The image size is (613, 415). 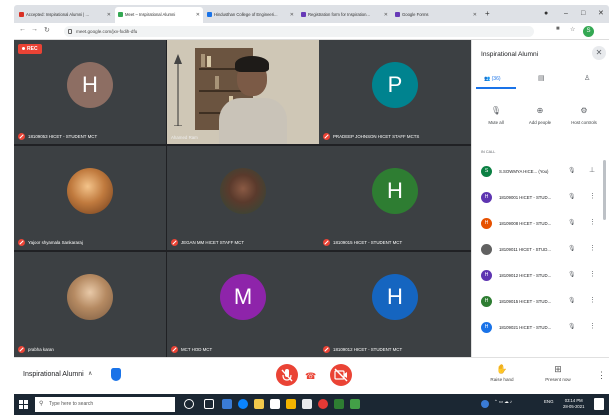 What do you see at coordinates (584, 115) in the screenshot?
I see `host-controls-button: ⚙ Host controls` at bounding box center [584, 115].